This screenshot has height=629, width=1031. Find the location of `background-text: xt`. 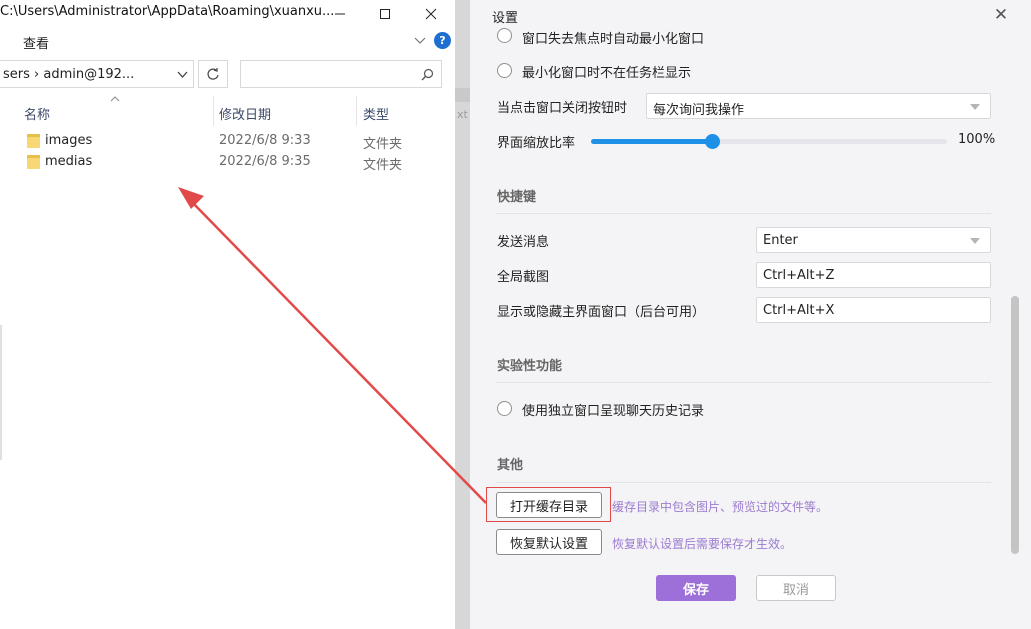

background-text: xt is located at coordinates (462, 114).